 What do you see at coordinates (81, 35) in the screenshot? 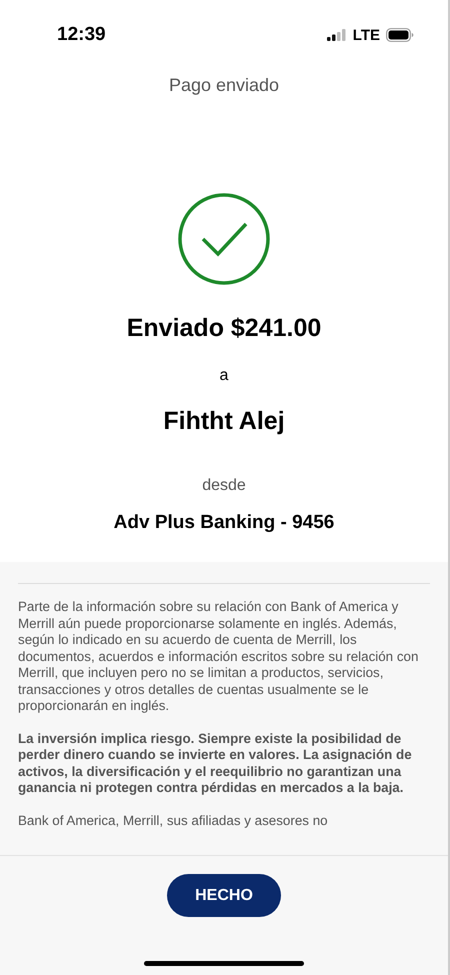
I see `status-time: 12:39` at bounding box center [81, 35].